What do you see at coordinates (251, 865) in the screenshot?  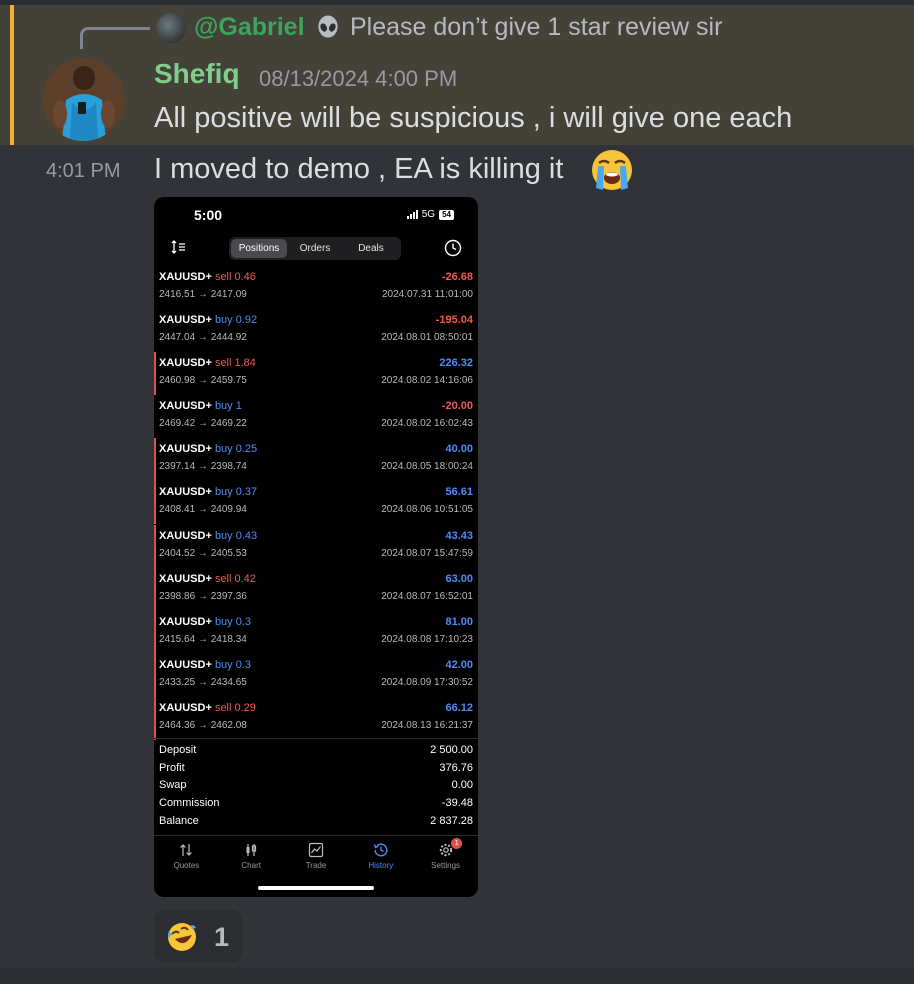 I see `nav-label: Chart` at bounding box center [251, 865].